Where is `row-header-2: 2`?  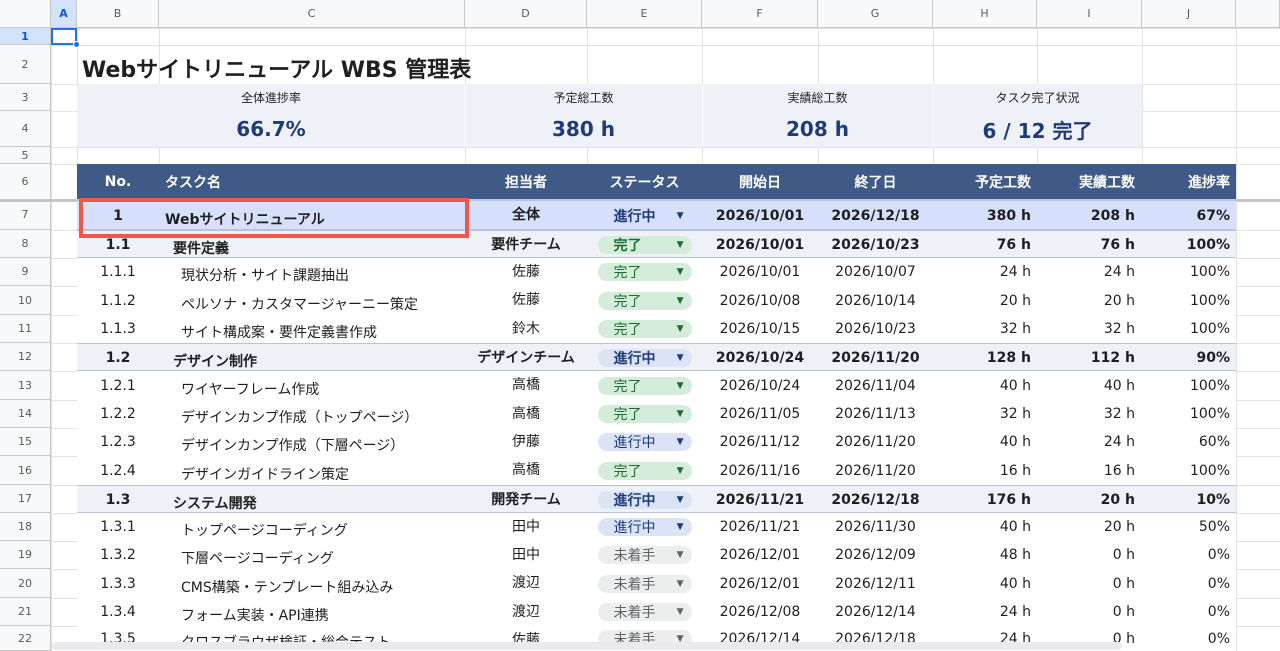 row-header-2: 2 is located at coordinates (25, 64).